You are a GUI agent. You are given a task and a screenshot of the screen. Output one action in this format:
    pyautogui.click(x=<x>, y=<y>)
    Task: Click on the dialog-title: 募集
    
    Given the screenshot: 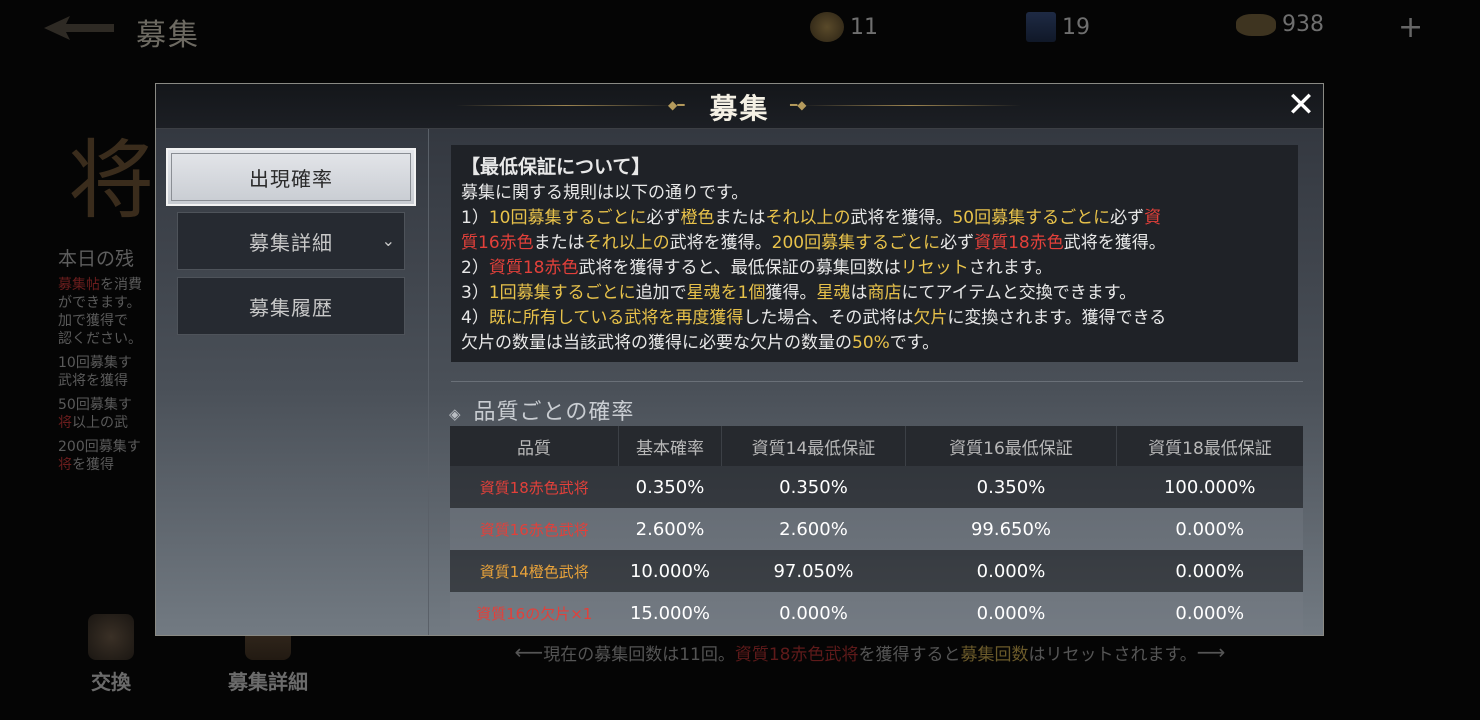 What is the action you would take?
    pyautogui.click(x=739, y=108)
    